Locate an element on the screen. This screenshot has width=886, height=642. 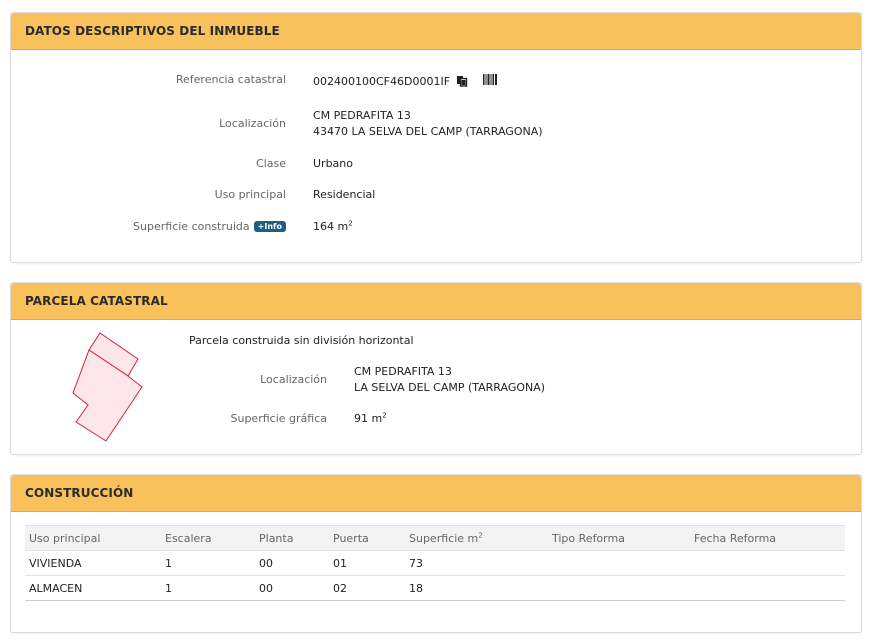
superficie-construida-unit-sup: 2 is located at coordinates (350, 223).